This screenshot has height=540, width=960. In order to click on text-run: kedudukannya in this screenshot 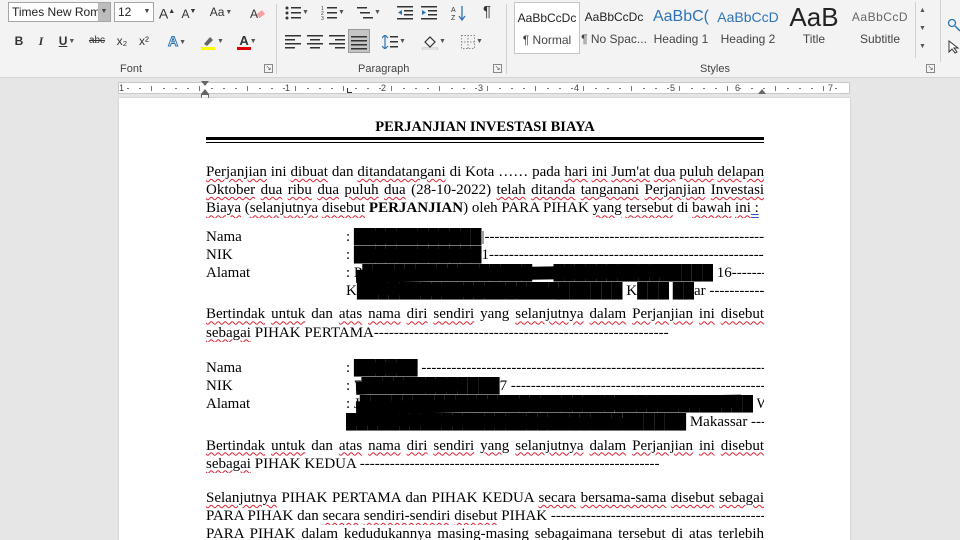, I will do `click(387, 533)`.